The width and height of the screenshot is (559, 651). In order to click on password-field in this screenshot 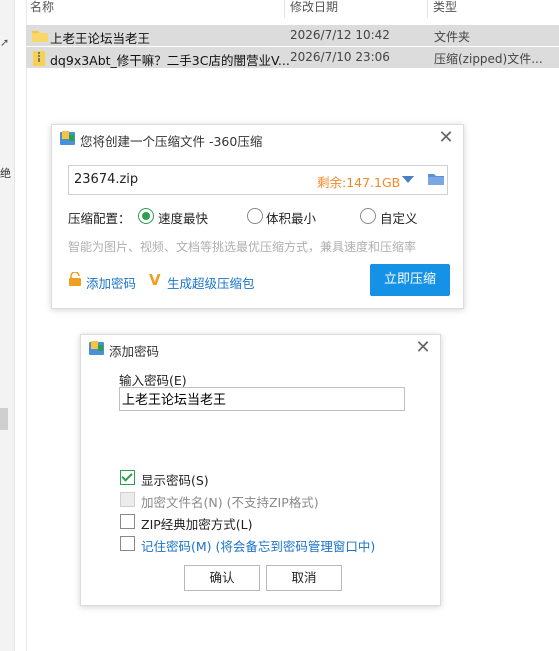, I will do `click(262, 399)`.